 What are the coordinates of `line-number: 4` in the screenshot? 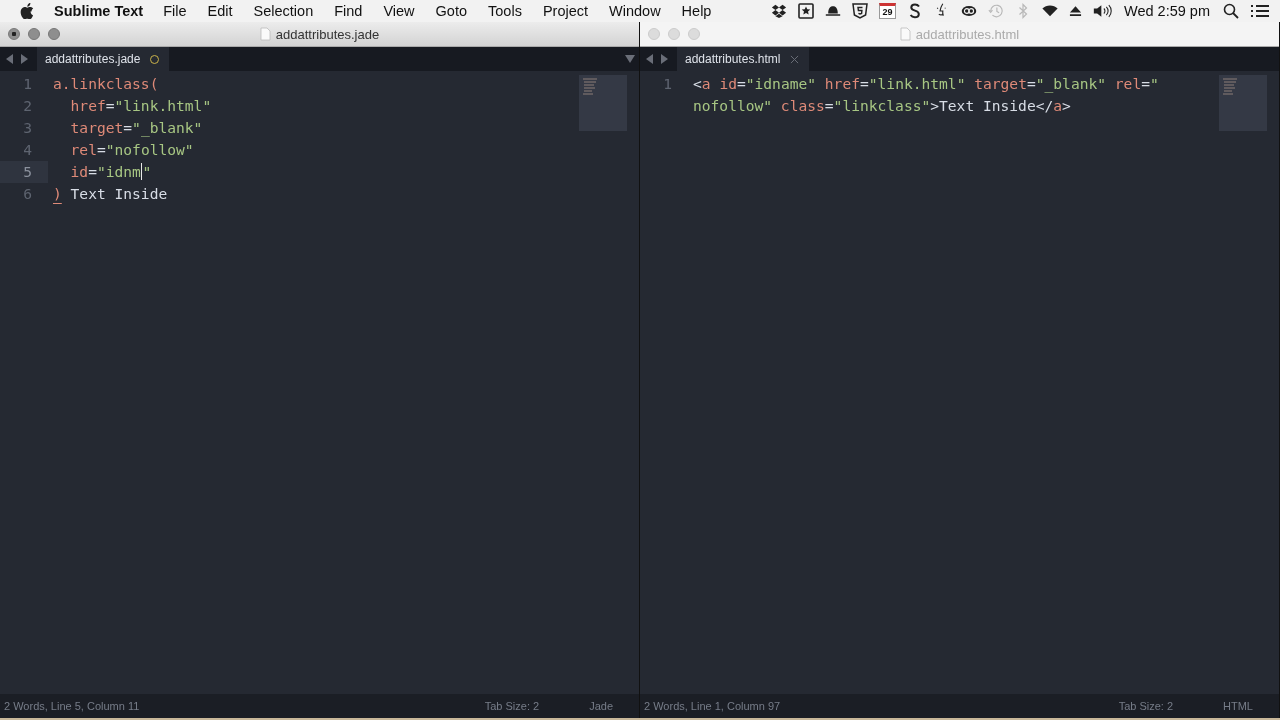 It's located at (27, 150).